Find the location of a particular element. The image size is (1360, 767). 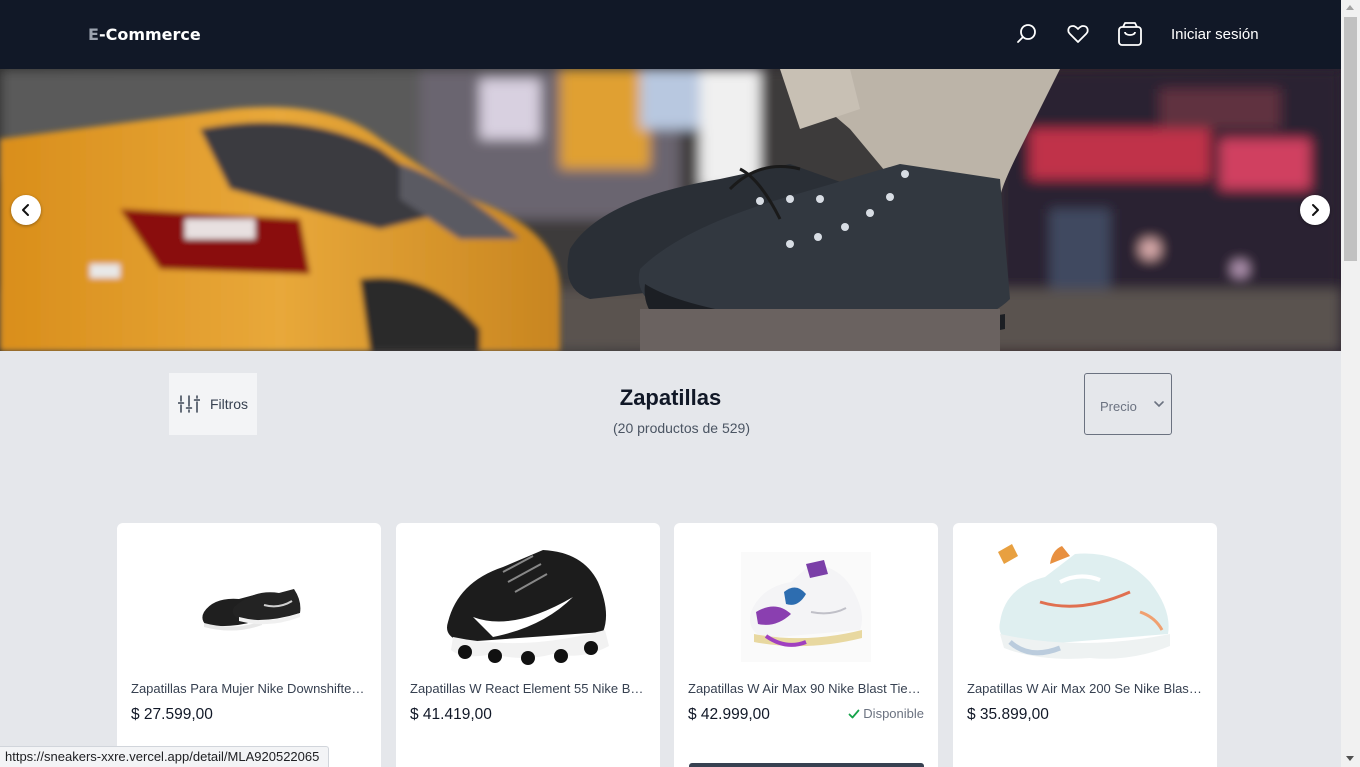

page-scrollbar is located at coordinates (1350, 383).